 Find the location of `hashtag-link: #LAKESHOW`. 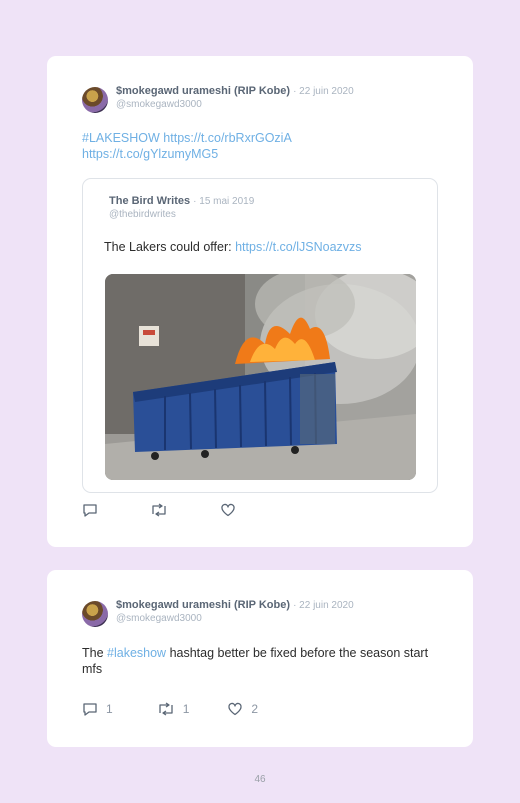

hashtag-link: #LAKESHOW is located at coordinates (121, 138).